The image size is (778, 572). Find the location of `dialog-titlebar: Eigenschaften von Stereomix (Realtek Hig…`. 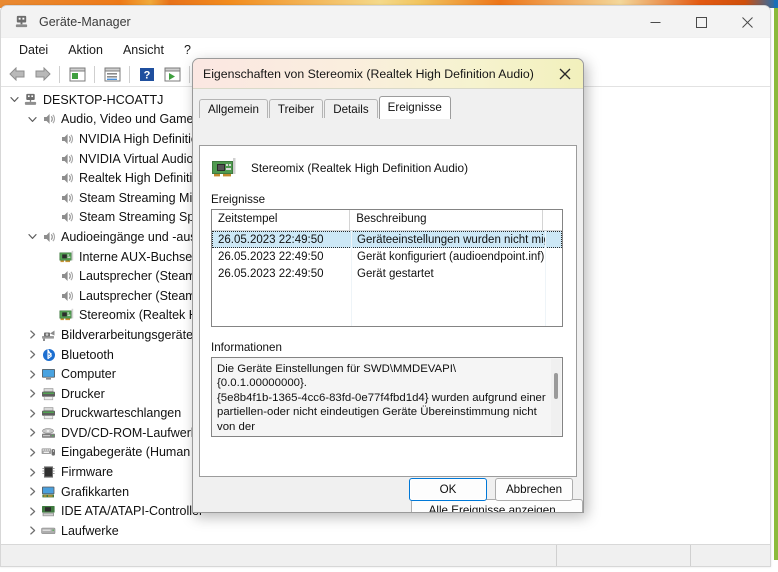

dialog-titlebar: Eigenschaften von Stereomix (Realtek Hig… is located at coordinates (388, 74).